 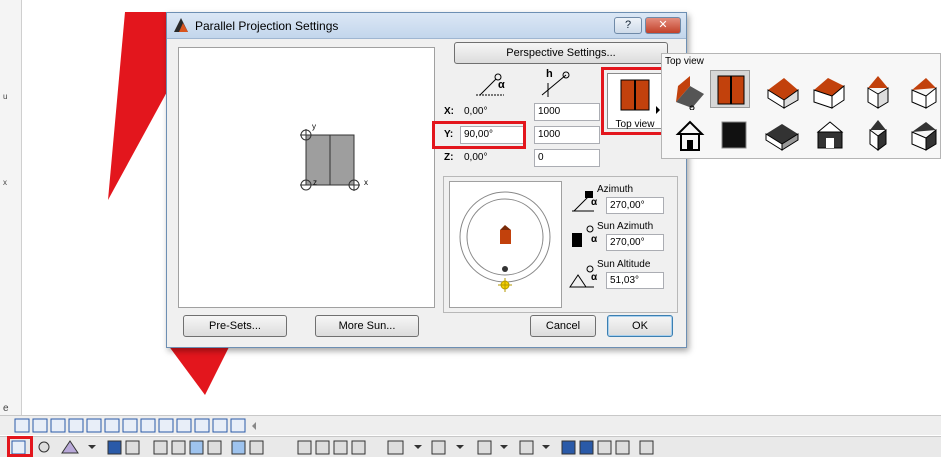 I want to click on sun-position-control, so click(x=505, y=244).